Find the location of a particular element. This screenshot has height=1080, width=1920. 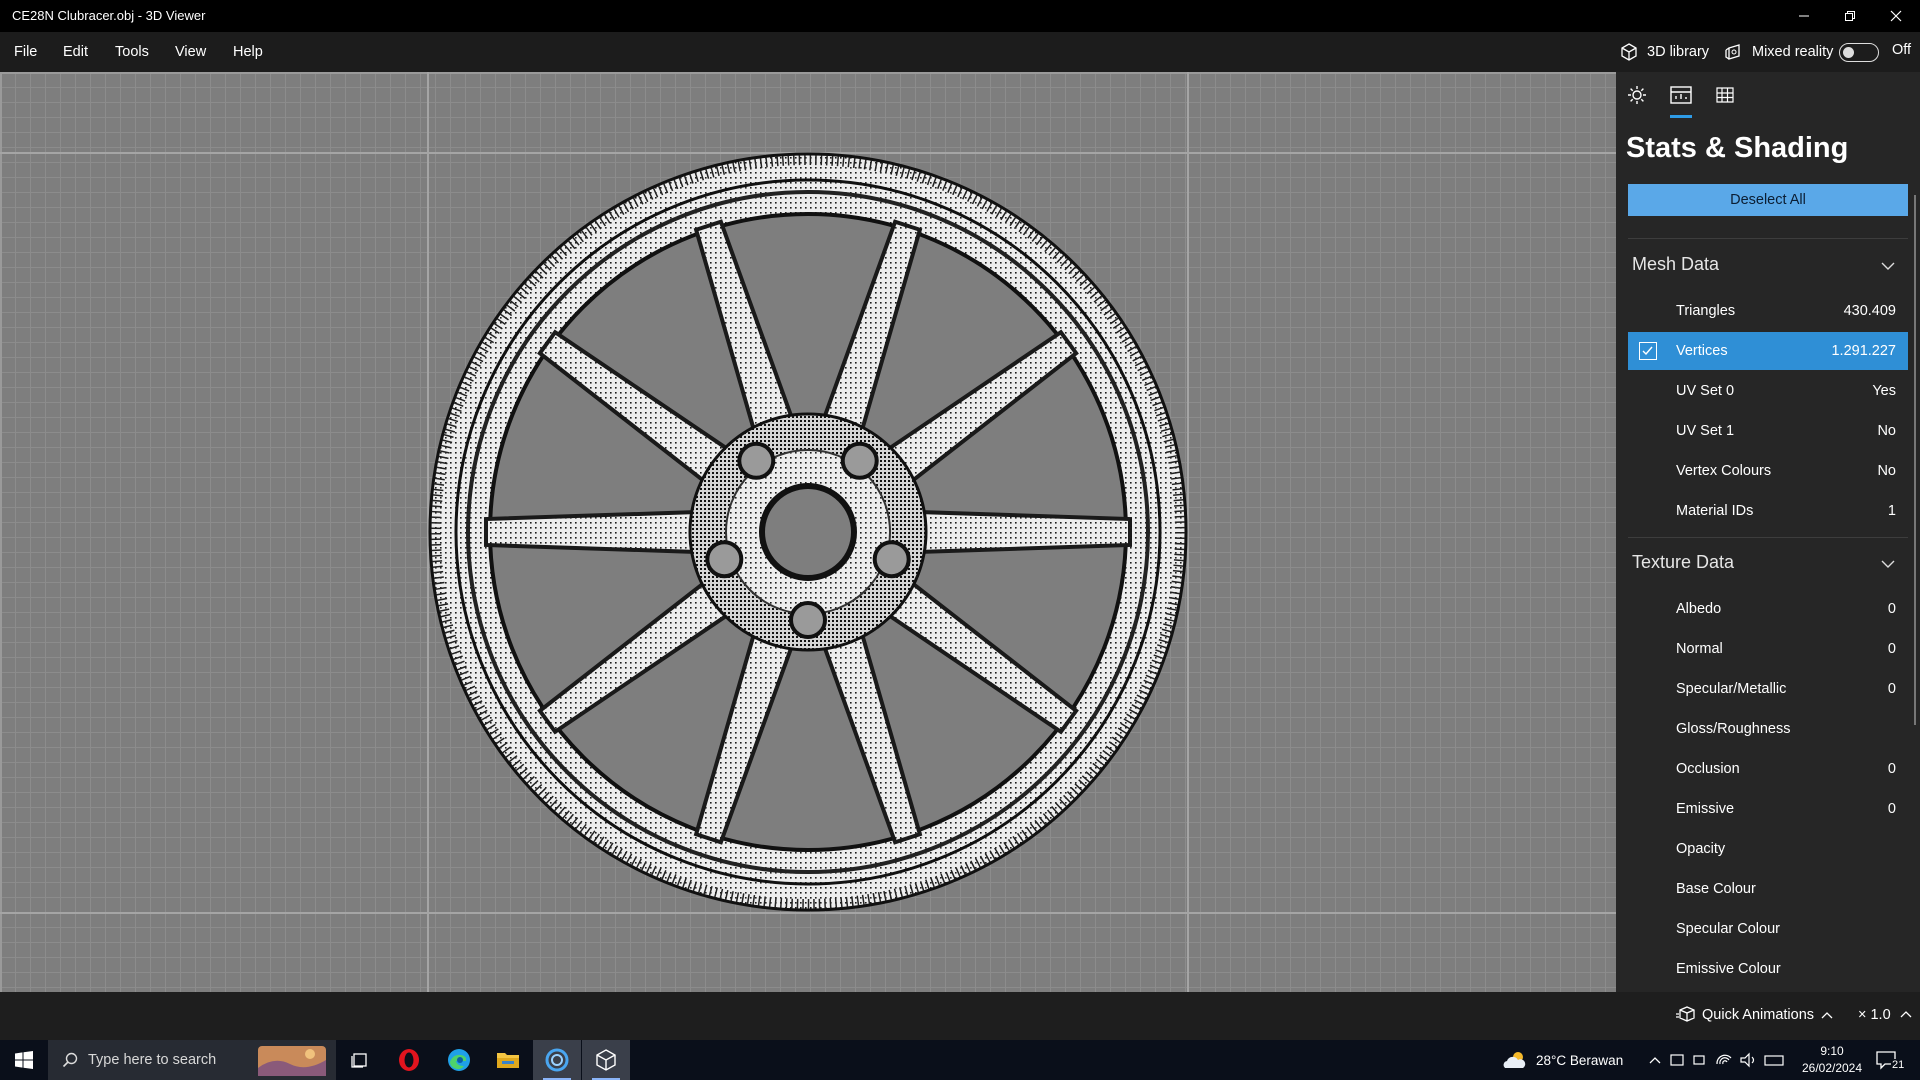

task-view-button is located at coordinates (360, 1060).